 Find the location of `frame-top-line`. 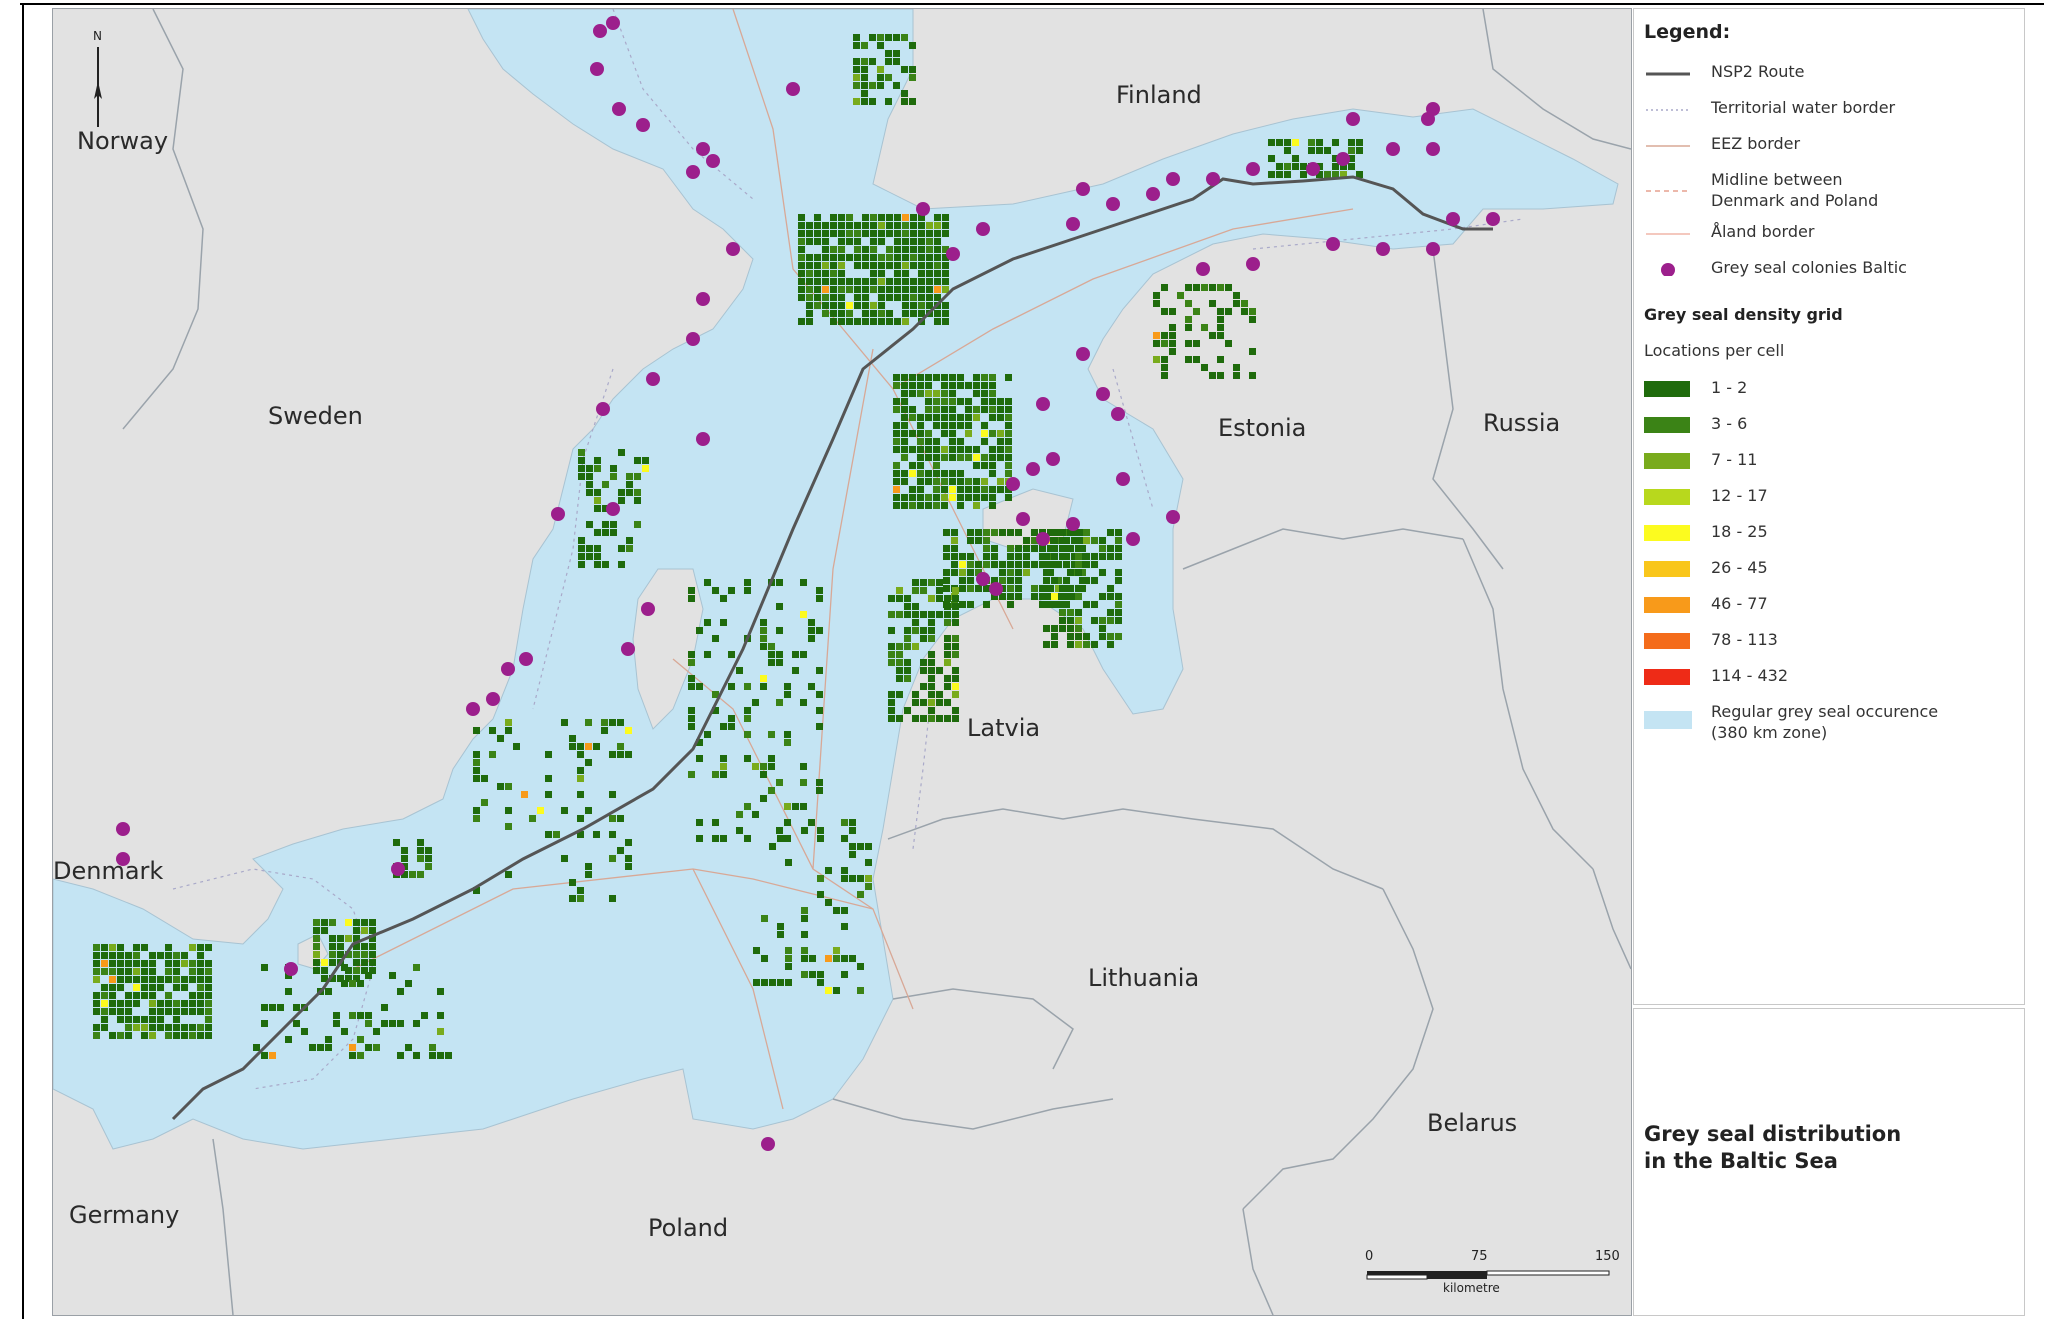

frame-top-line is located at coordinates (1032, 4).